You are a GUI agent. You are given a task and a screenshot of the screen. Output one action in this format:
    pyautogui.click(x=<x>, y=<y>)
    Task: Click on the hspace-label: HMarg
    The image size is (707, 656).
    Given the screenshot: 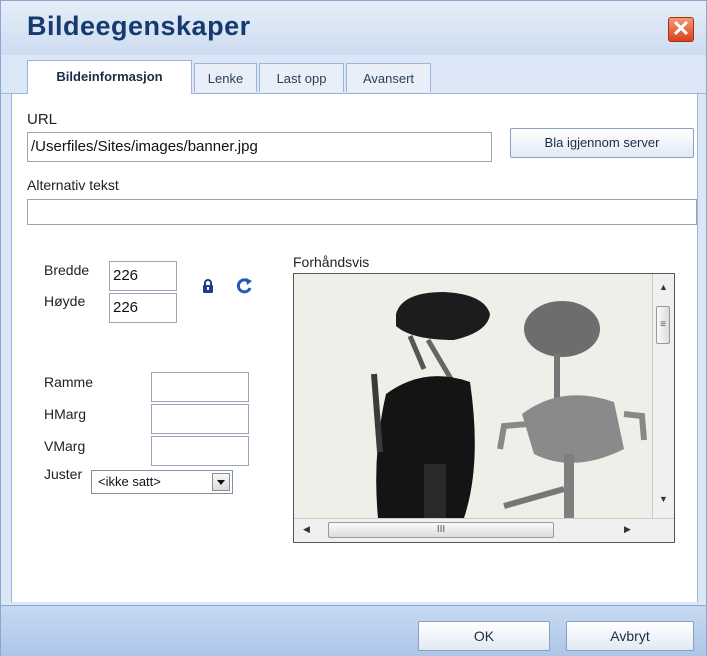 What is the action you would take?
    pyautogui.click(x=65, y=414)
    